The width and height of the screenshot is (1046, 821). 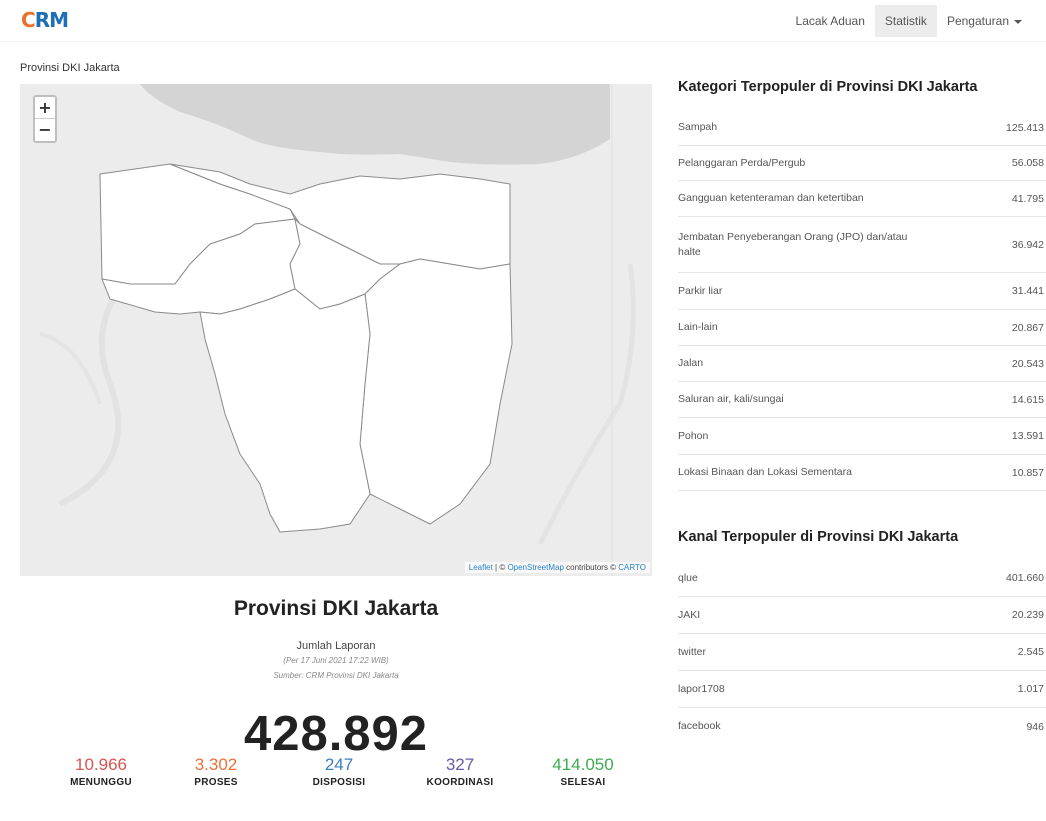 I want to click on attribution-mid: contributors ©, so click(x=591, y=567).